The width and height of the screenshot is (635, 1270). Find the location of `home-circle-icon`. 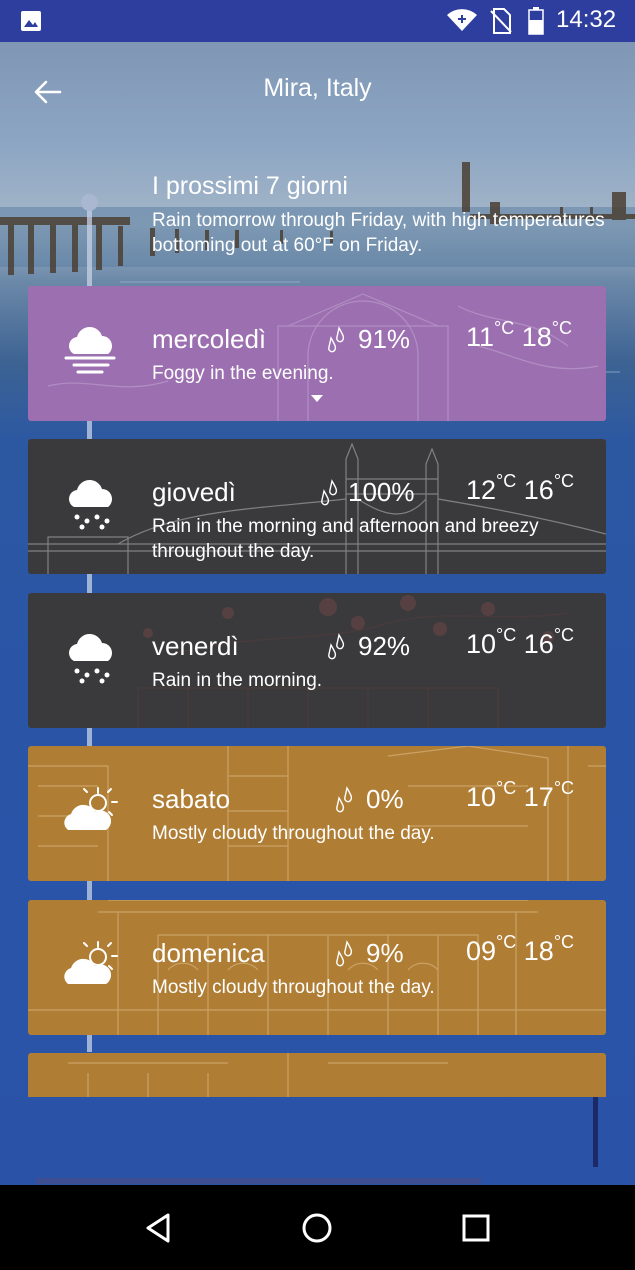

home-circle-icon is located at coordinates (317, 1228).